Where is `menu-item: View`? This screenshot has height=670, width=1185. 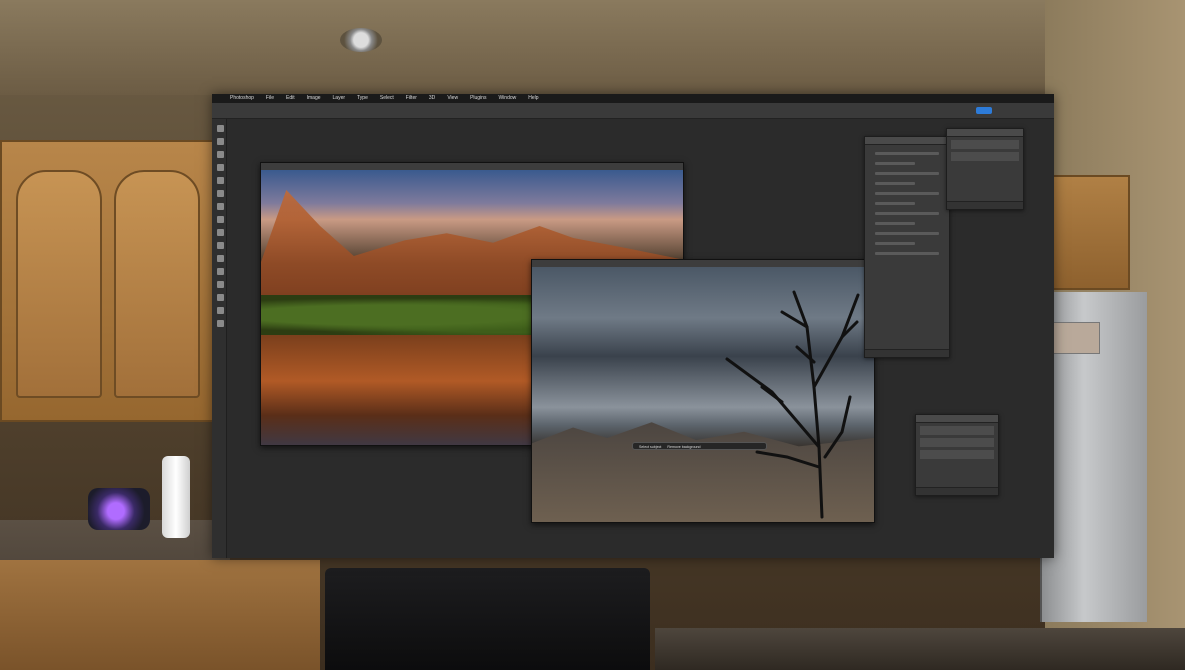
menu-item: View is located at coordinates (452, 98).